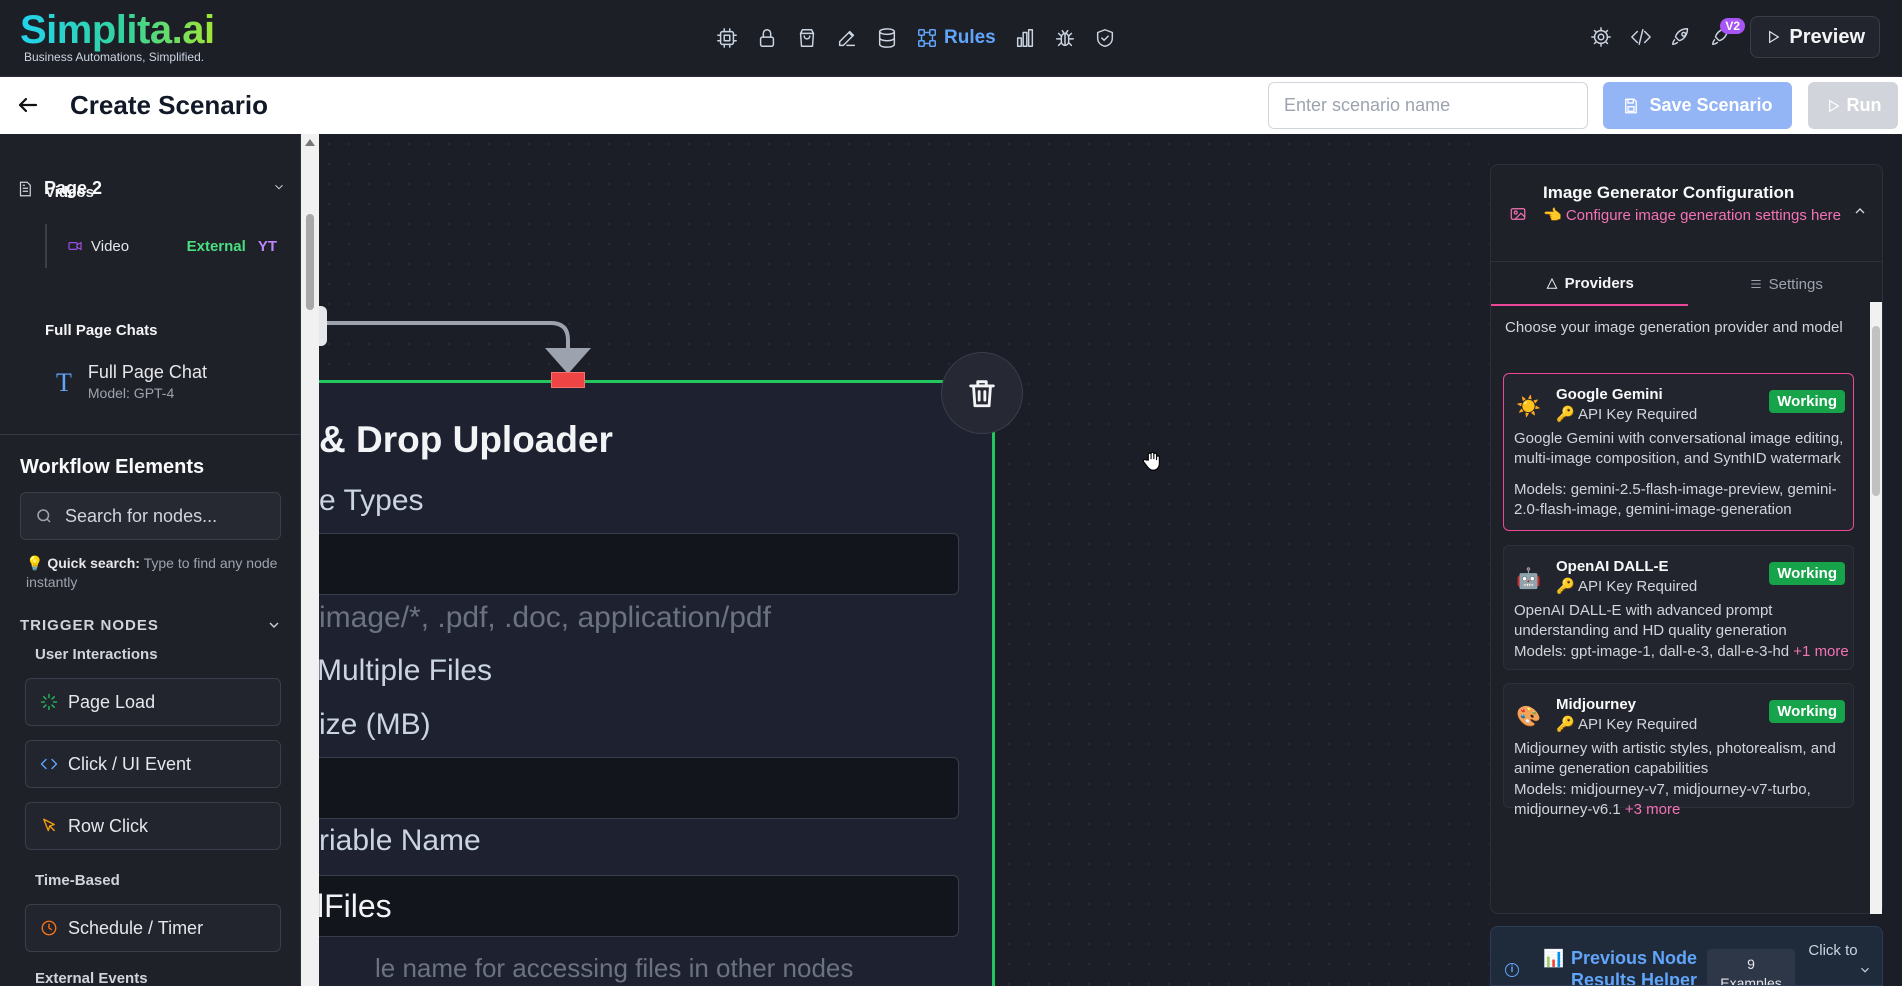  What do you see at coordinates (89, 625) in the screenshot?
I see `trigger-nodes-label: TRIGGER NODES` at bounding box center [89, 625].